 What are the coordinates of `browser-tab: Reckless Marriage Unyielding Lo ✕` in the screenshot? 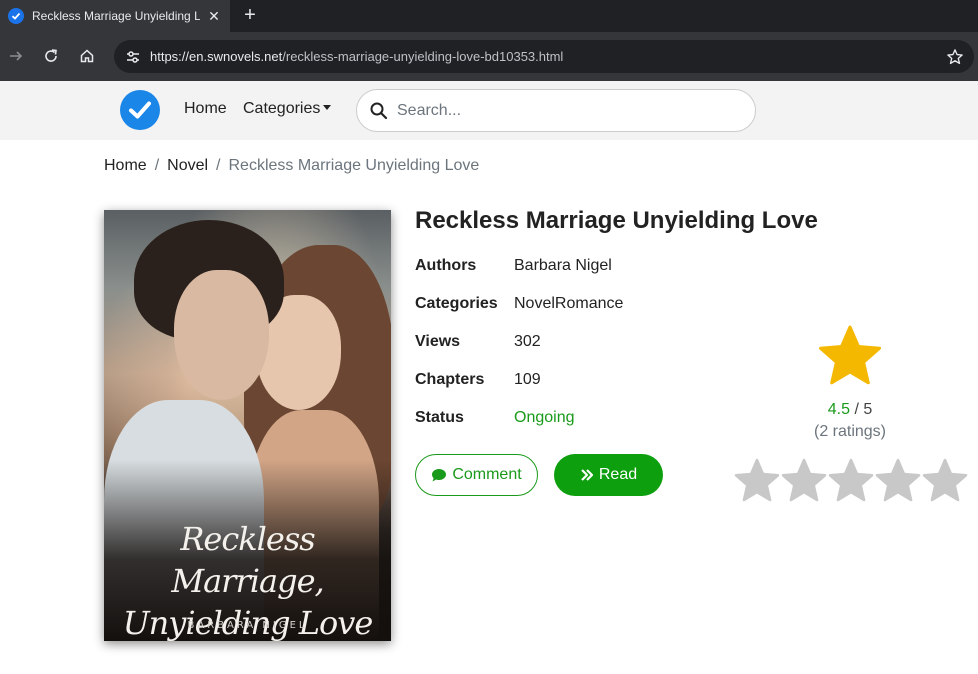 It's located at (115, 16).